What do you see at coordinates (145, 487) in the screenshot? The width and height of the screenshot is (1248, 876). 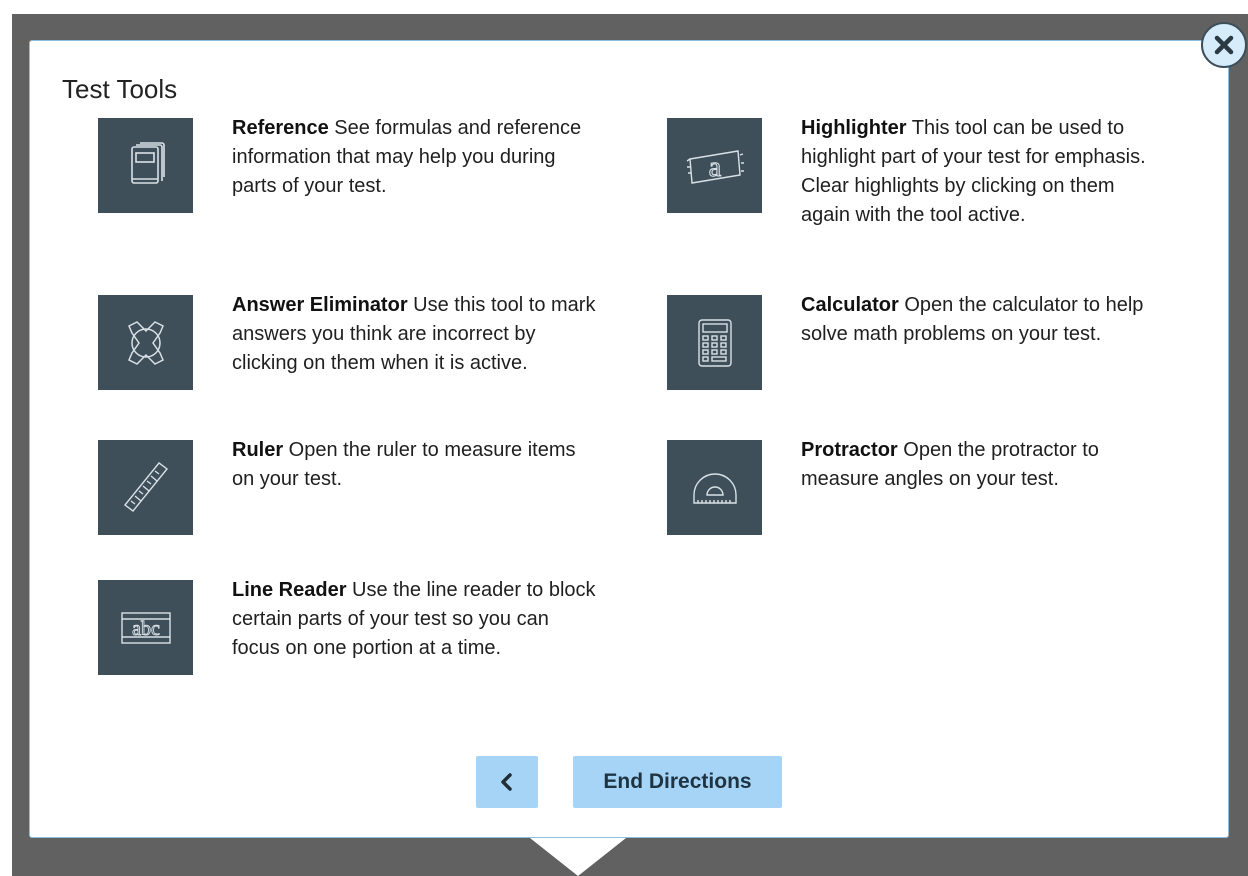 I see `ruler-icon` at bounding box center [145, 487].